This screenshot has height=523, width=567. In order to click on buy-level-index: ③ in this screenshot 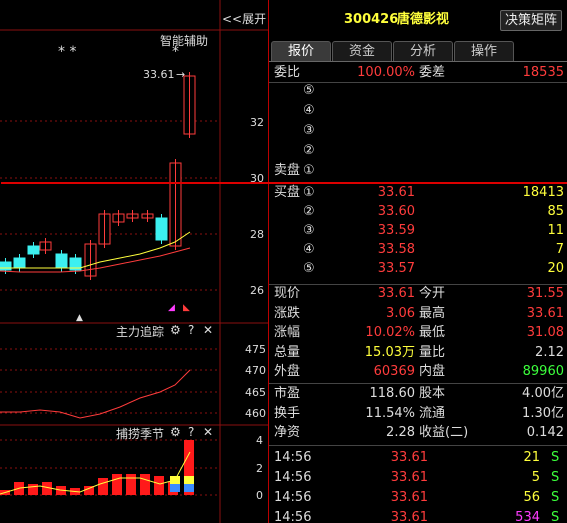, I will do `click(309, 230)`.